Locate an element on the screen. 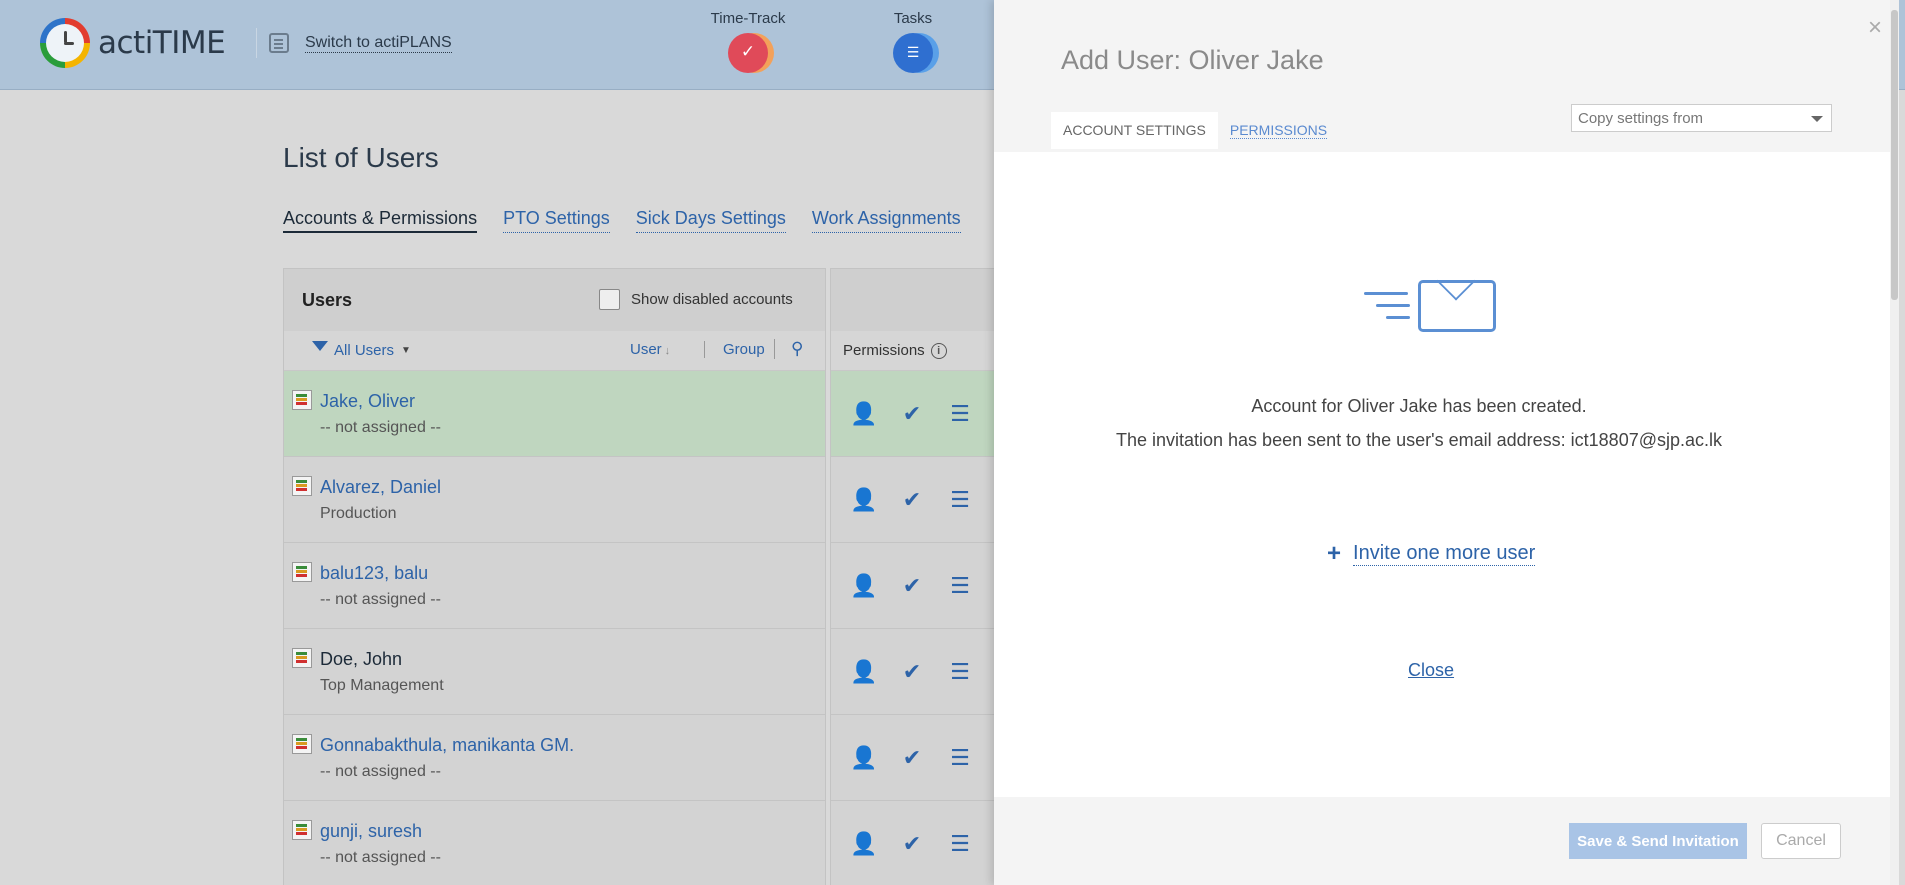 The height and width of the screenshot is (885, 1905). filter-icon is located at coordinates (320, 350).